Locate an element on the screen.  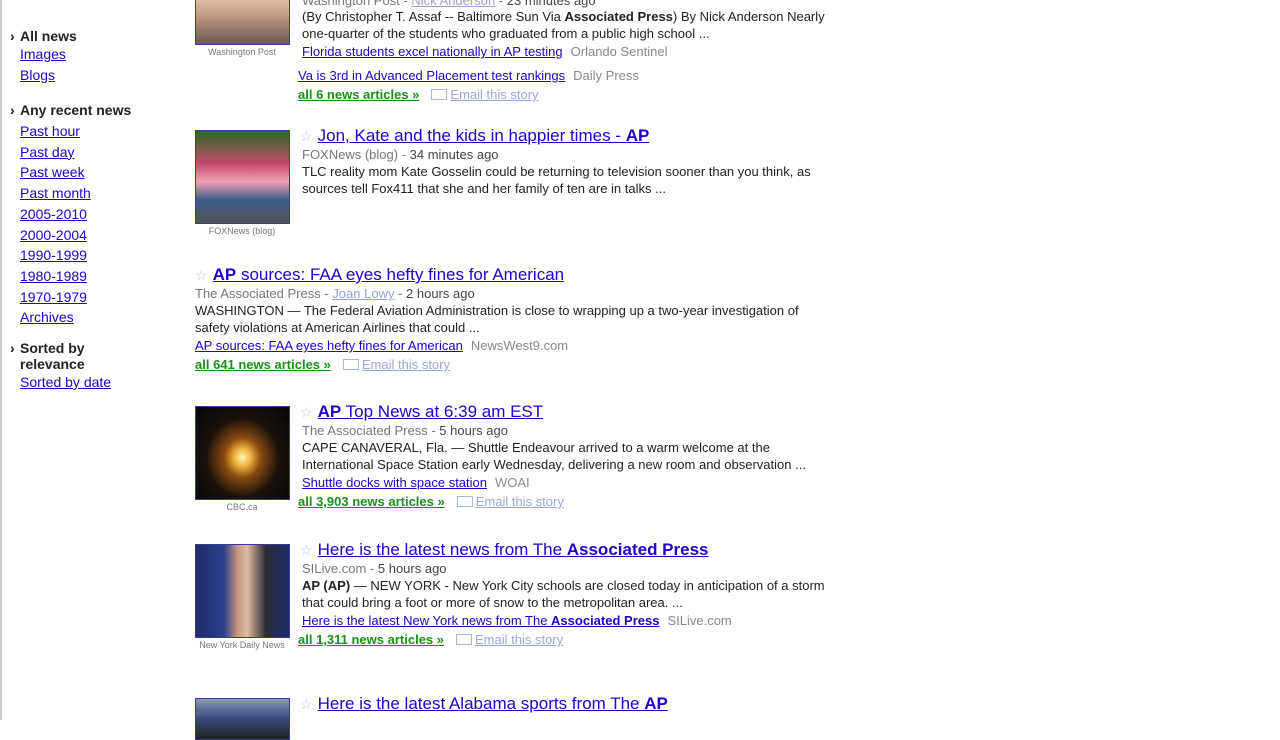
all-articles-link: all 641 news articles » is located at coordinates (263, 364).